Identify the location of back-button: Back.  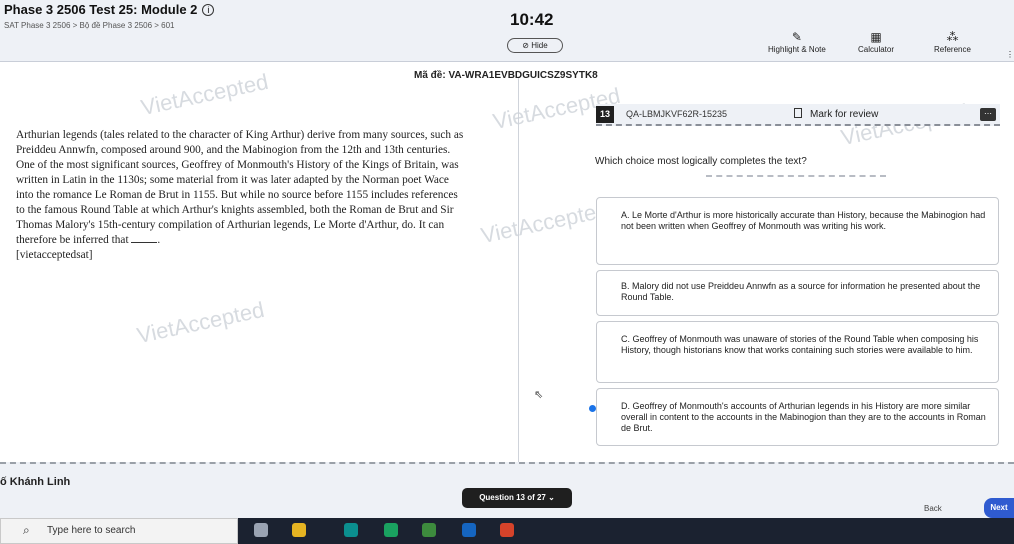
(933, 508).